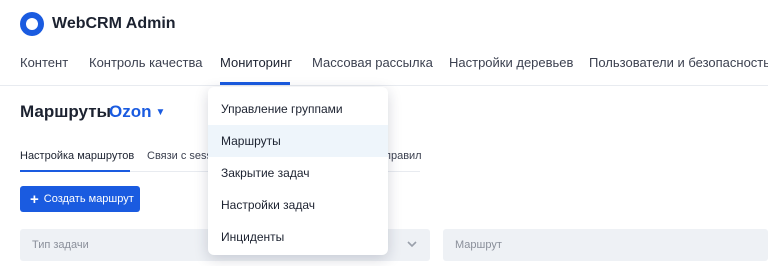 This screenshot has width=768, height=266. I want to click on chevron-down-icon, so click(412, 244).